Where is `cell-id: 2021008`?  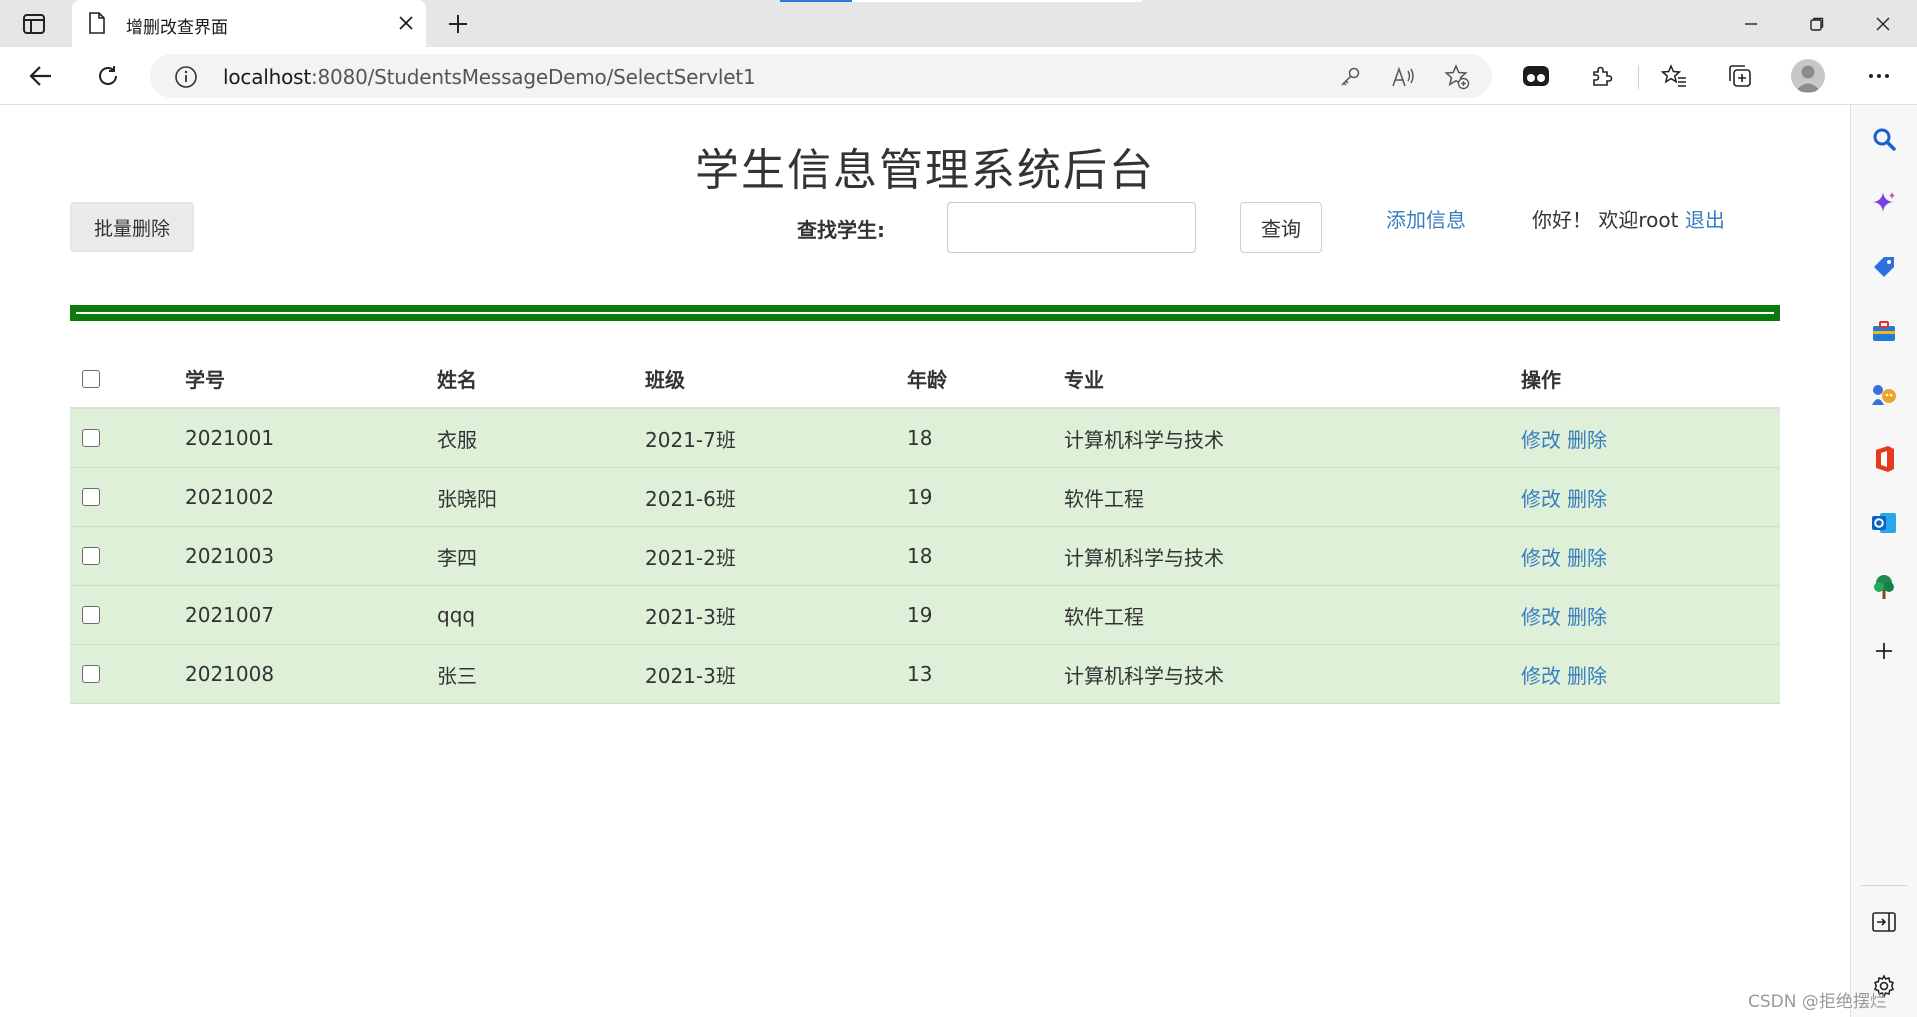 cell-id: 2021008 is located at coordinates (230, 674).